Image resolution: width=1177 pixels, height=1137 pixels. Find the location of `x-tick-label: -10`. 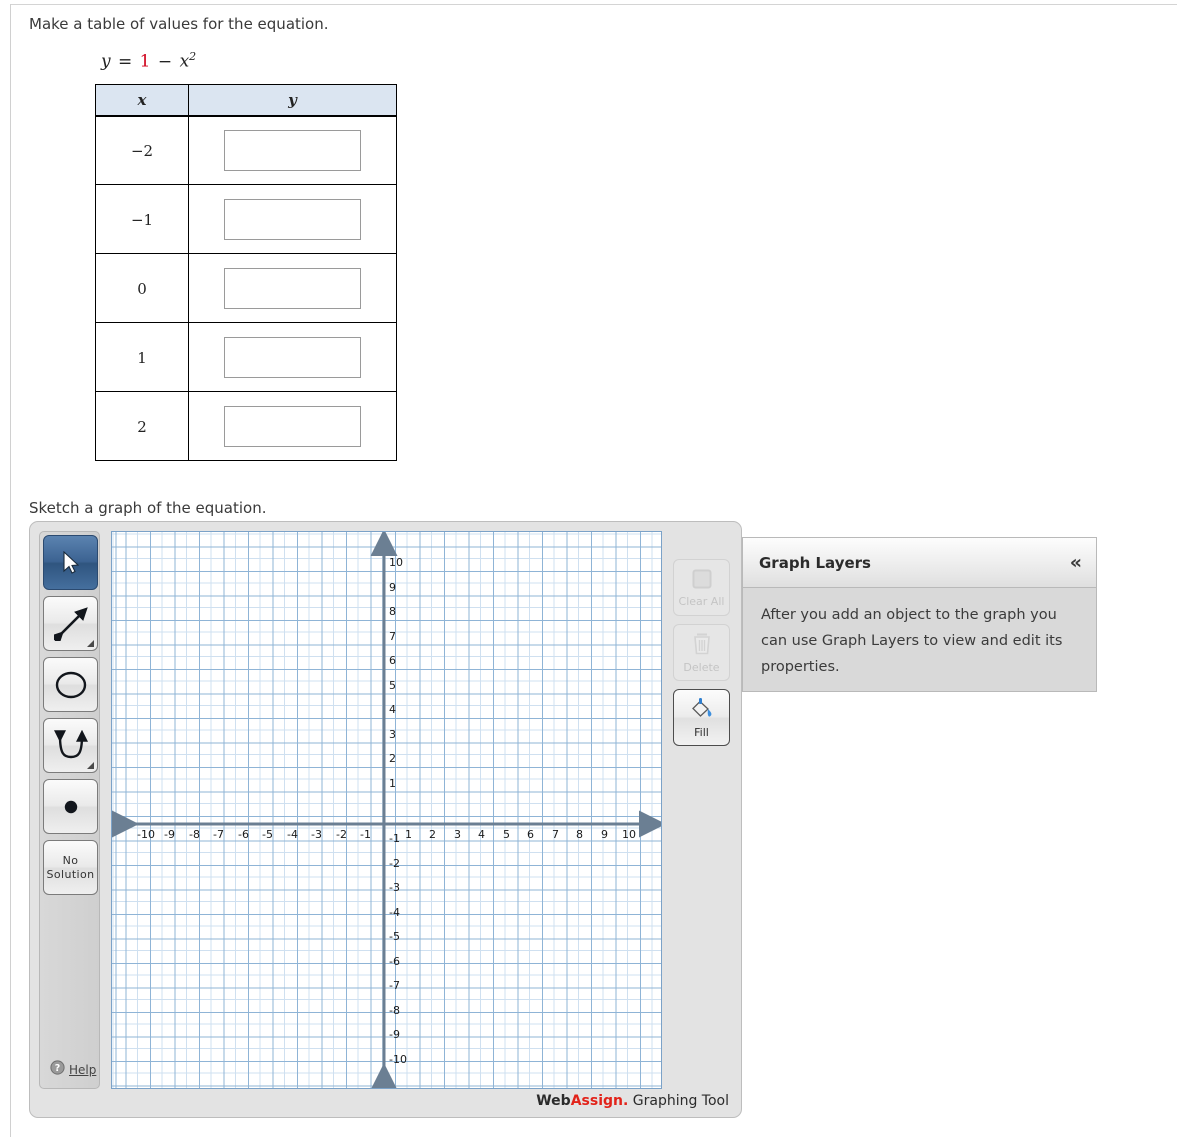

x-tick-label: -10 is located at coordinates (146, 834).